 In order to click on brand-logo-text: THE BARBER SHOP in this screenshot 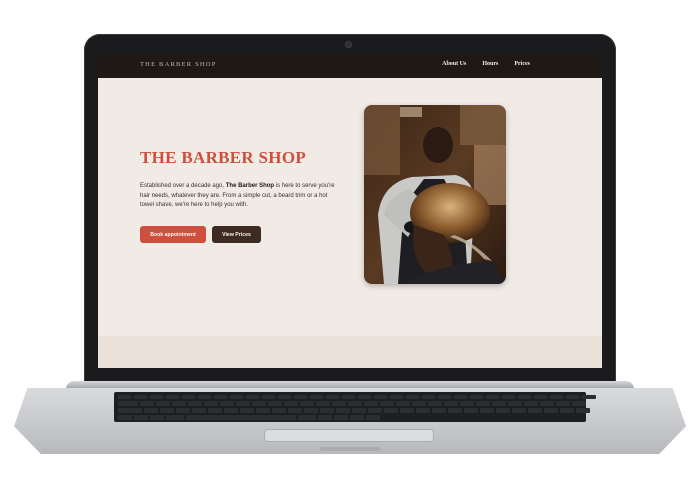, I will do `click(178, 64)`.